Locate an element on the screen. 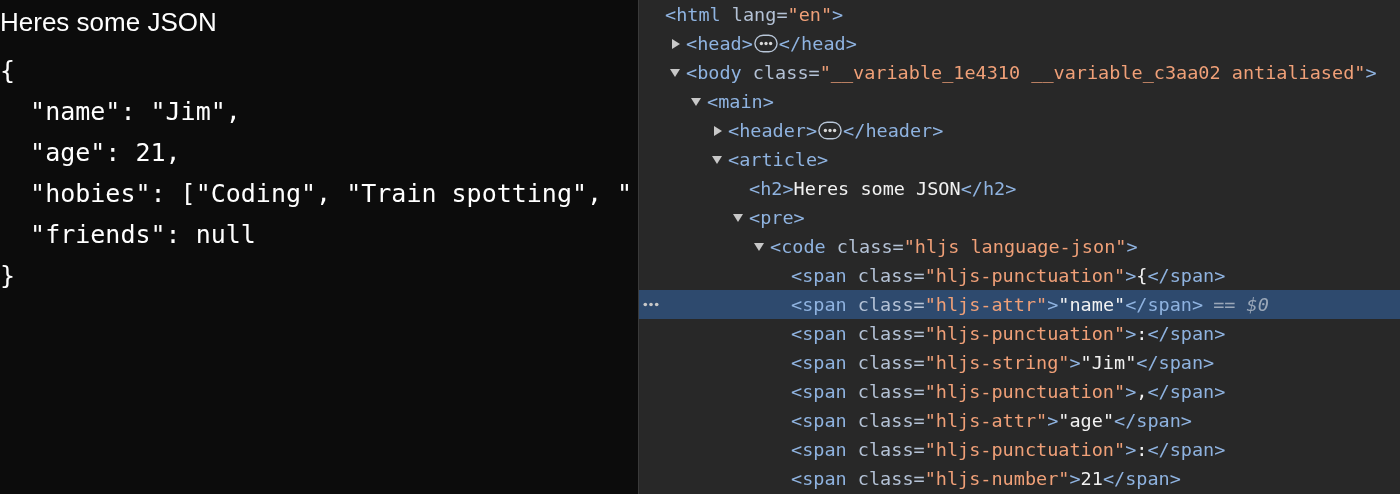  tag-token: <main> is located at coordinates (740, 101).